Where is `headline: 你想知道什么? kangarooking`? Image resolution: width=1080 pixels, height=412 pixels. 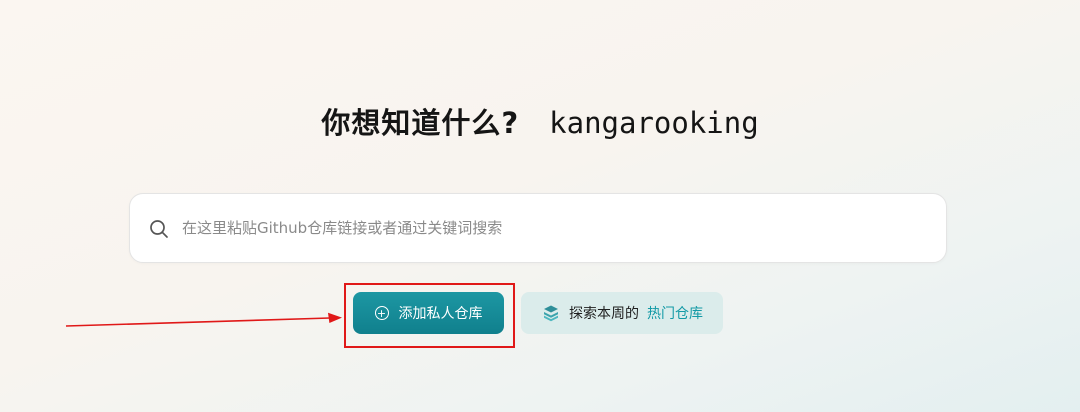
headline: 你想知道什么? kangarooking is located at coordinates (540, 121).